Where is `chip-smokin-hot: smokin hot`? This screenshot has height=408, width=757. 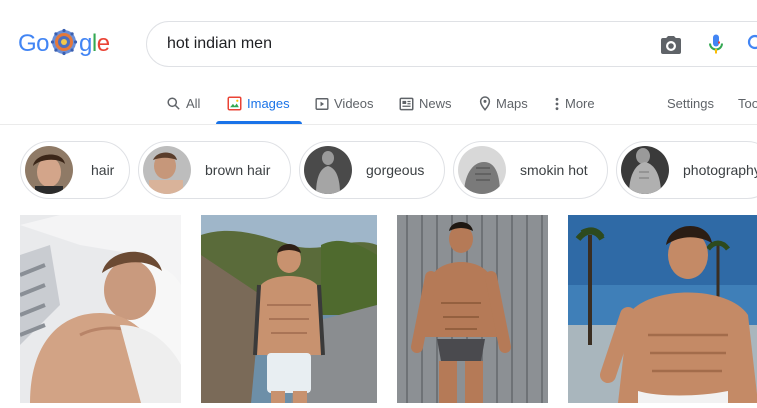
chip-smokin-hot: smokin hot is located at coordinates (530, 170).